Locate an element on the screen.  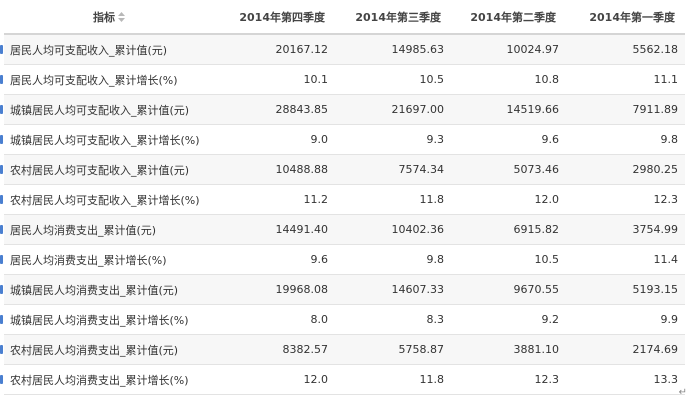
table-row: 城镇居民人均消费支出_累计增长(%) 8.0 8.3 9.2 9.9 is located at coordinates (342, 319).